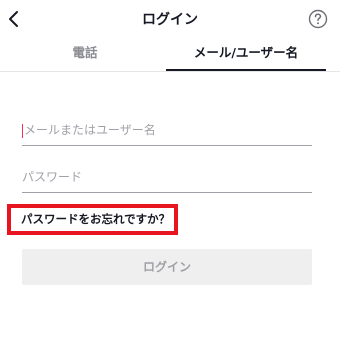  I want to click on header: ログイン, so click(170, 19).